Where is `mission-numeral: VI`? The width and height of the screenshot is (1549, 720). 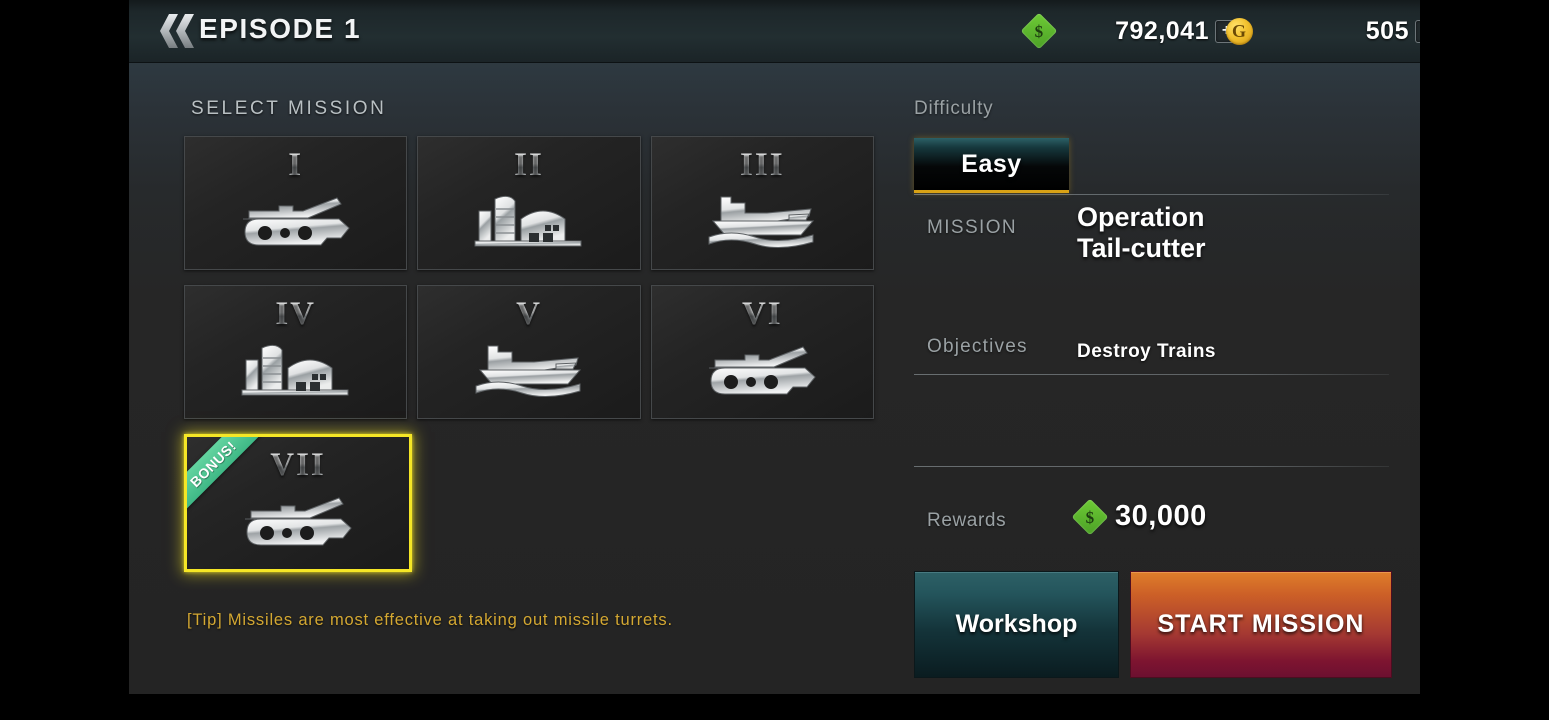 mission-numeral: VI is located at coordinates (762, 314).